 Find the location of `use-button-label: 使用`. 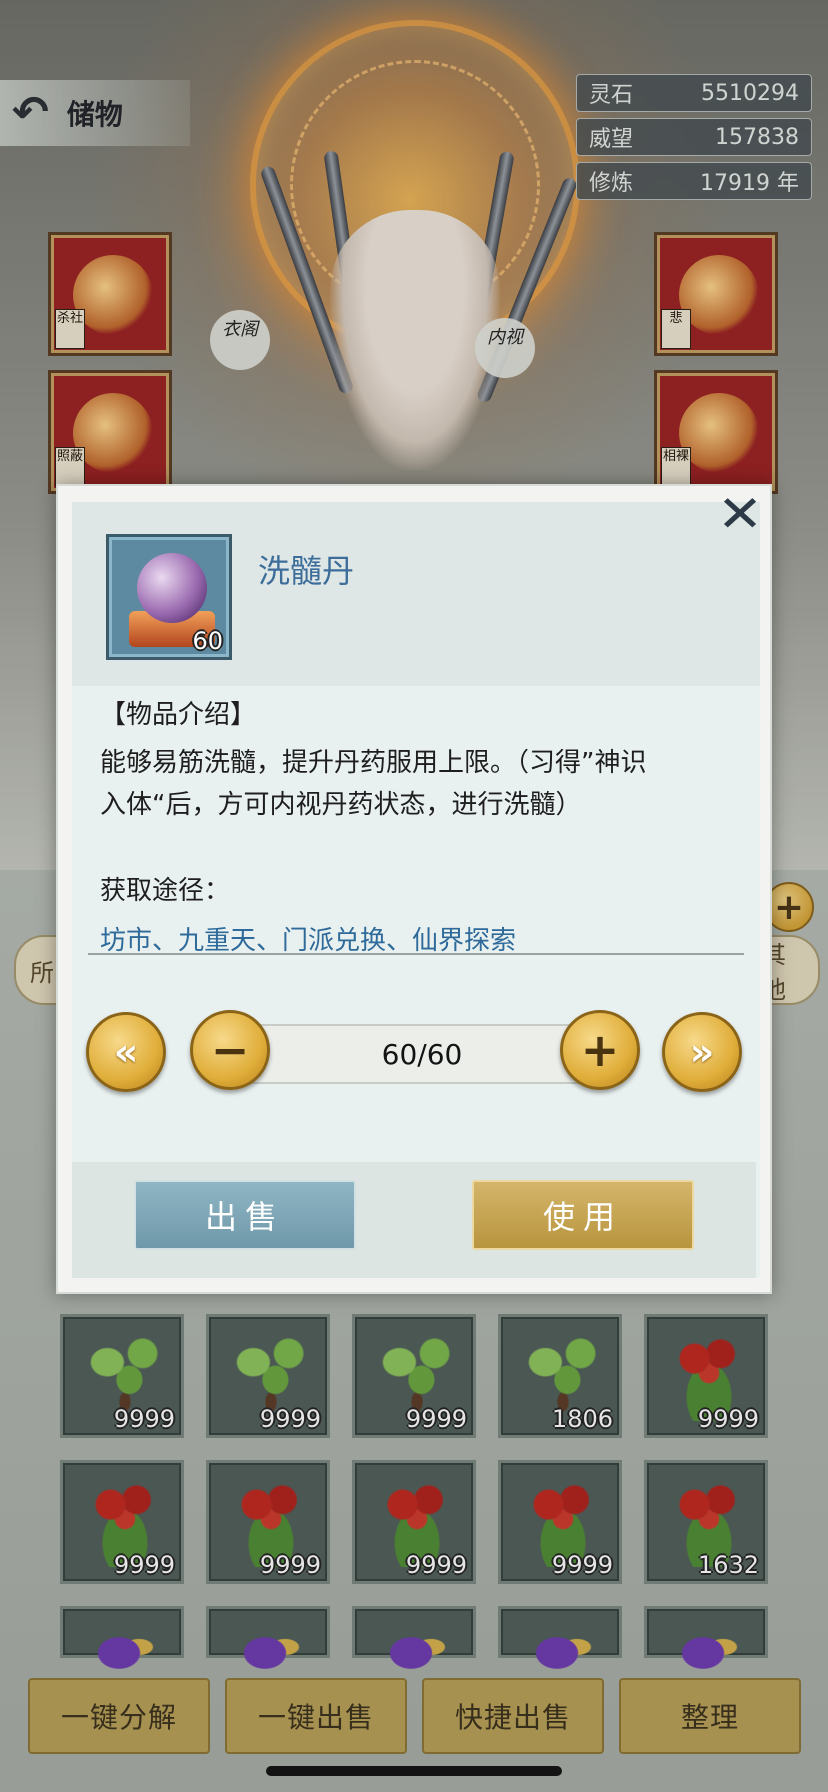

use-button-label: 使用 is located at coordinates (582, 1217).